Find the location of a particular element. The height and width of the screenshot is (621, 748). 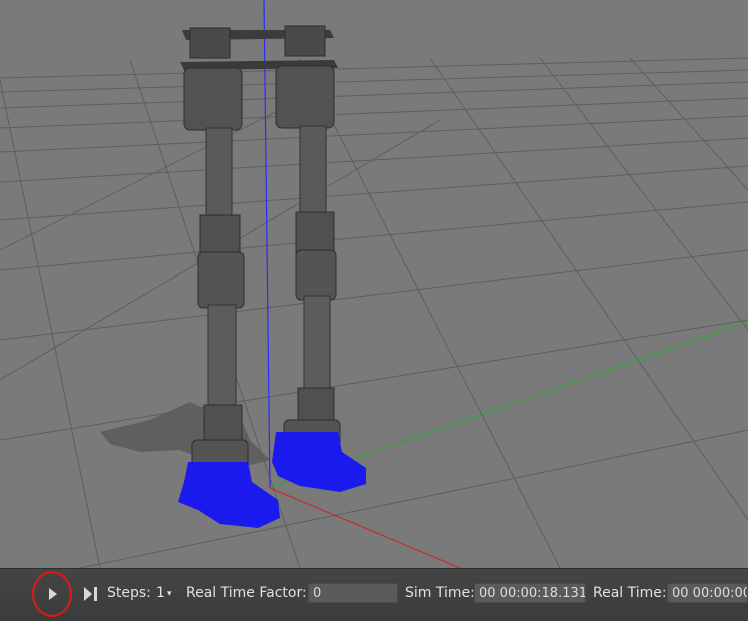

play-button is located at coordinates (52, 594).